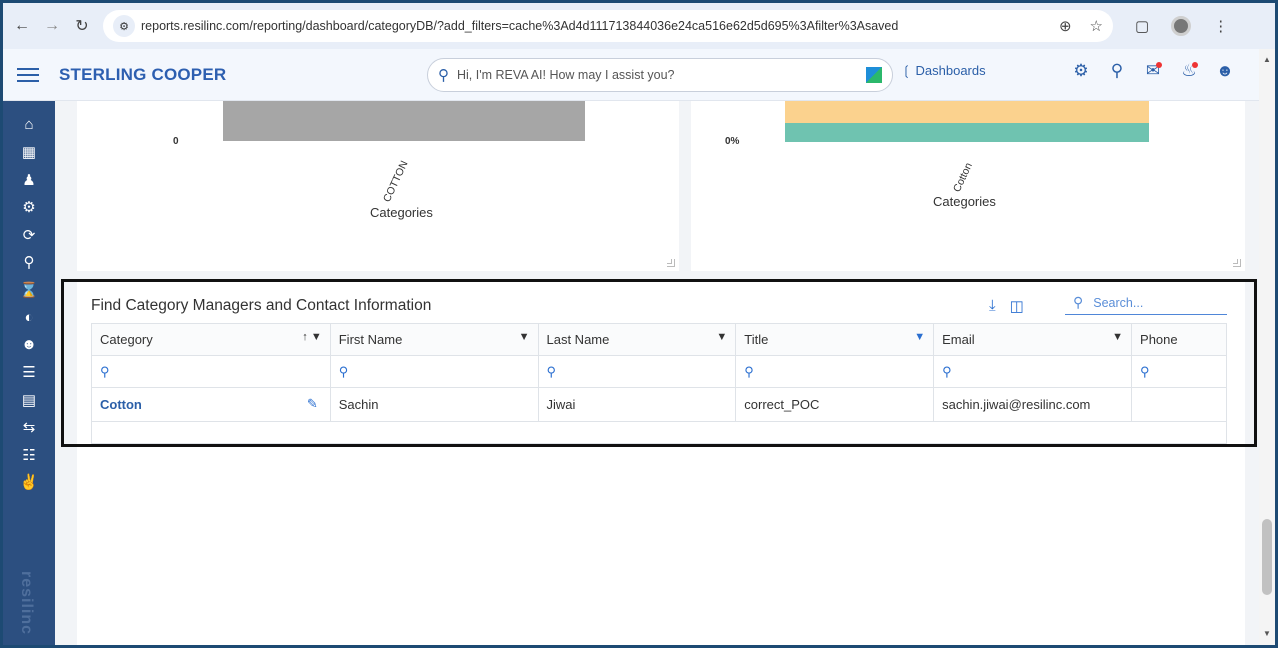  I want to click on empty-cell, so click(659, 432).